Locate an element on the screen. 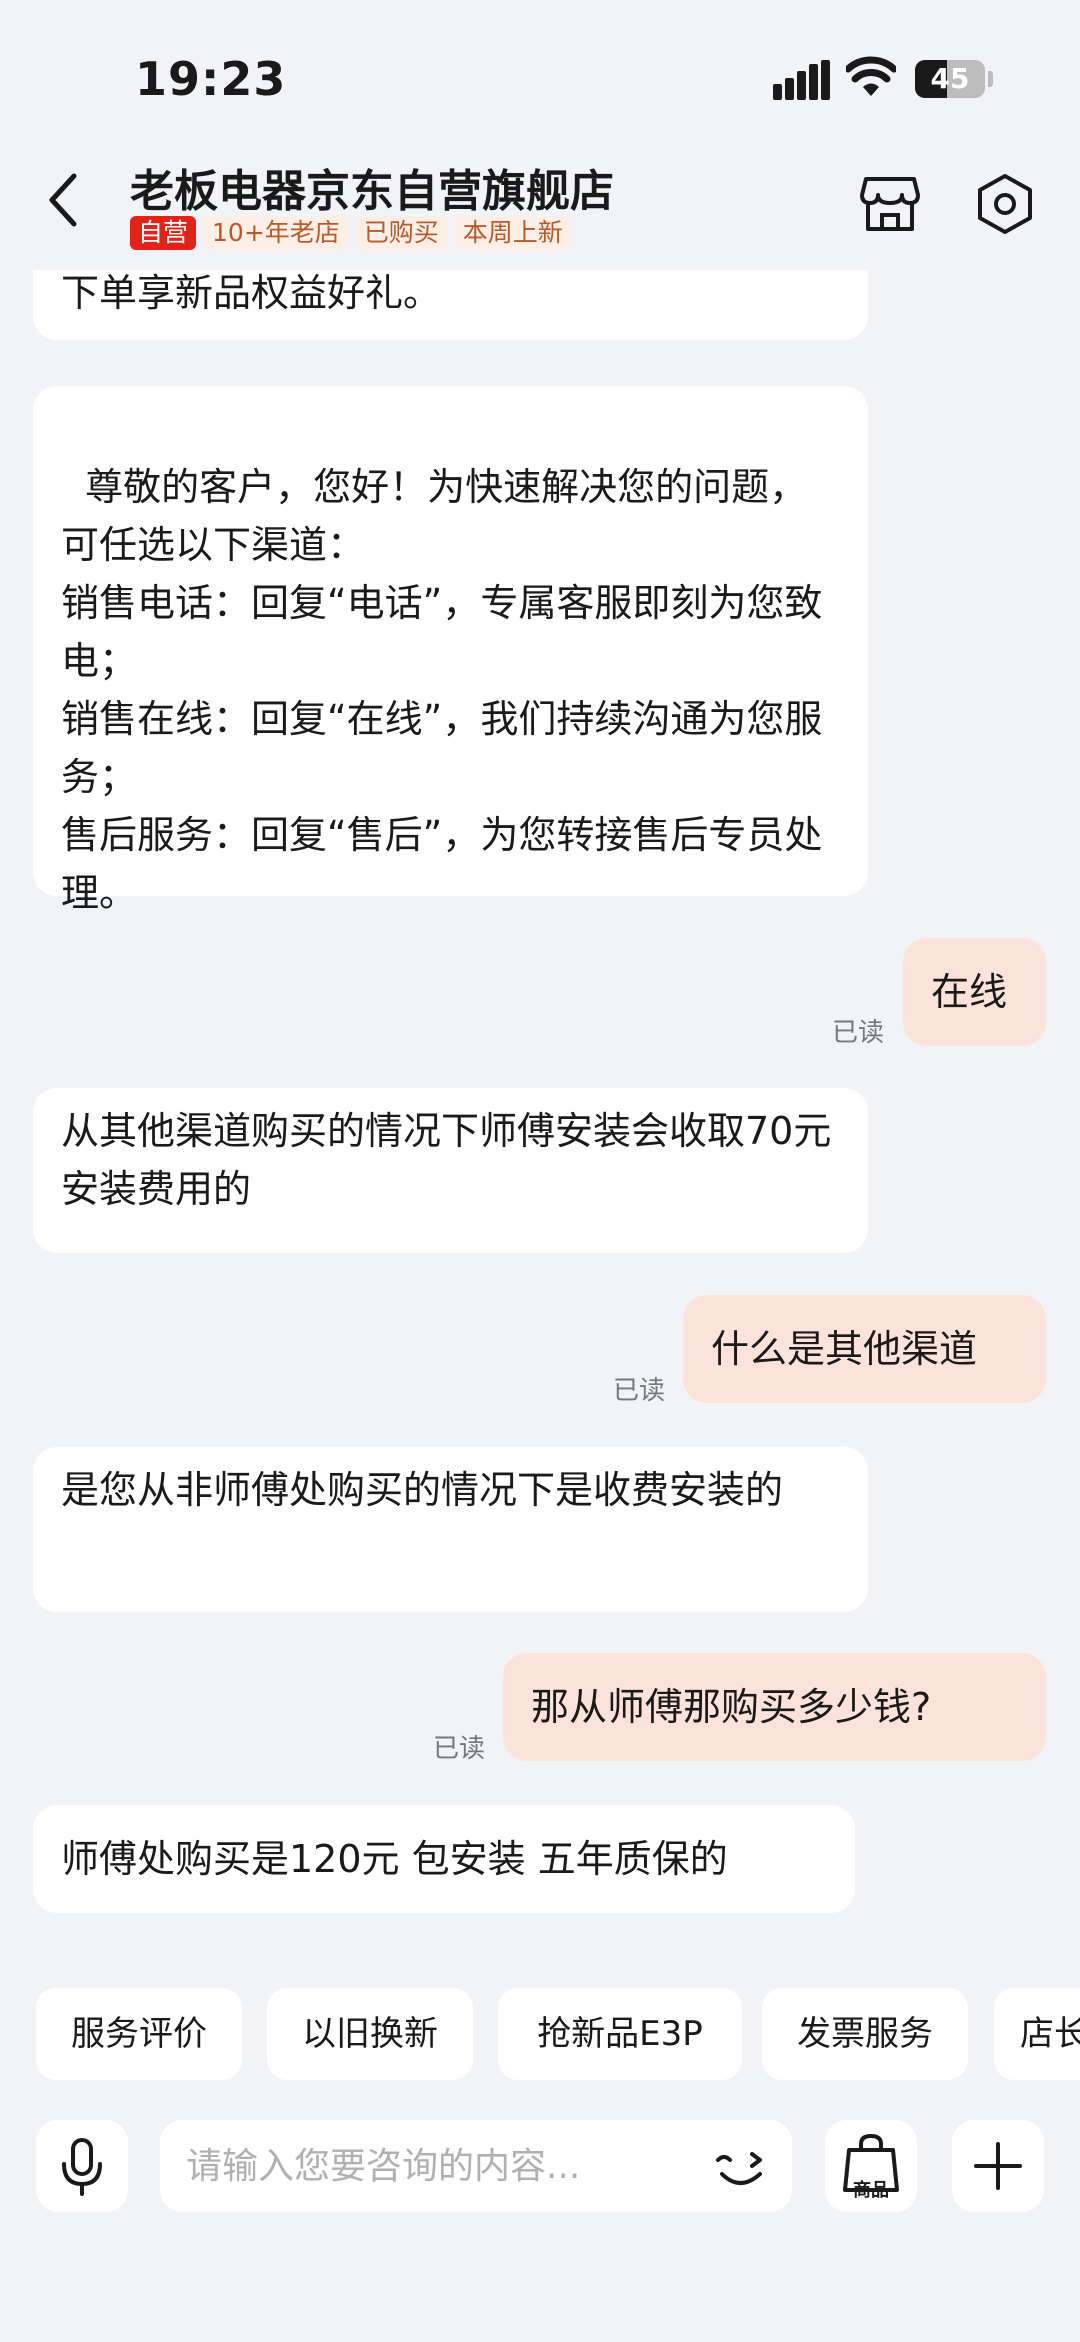 The height and width of the screenshot is (2342, 1080). message-input-box is located at coordinates (476, 2166).